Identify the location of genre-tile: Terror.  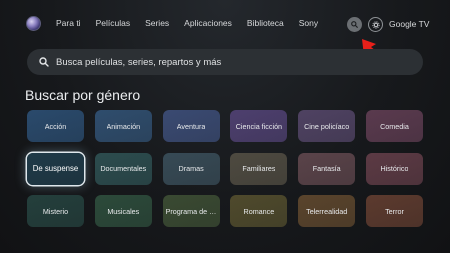
(394, 211).